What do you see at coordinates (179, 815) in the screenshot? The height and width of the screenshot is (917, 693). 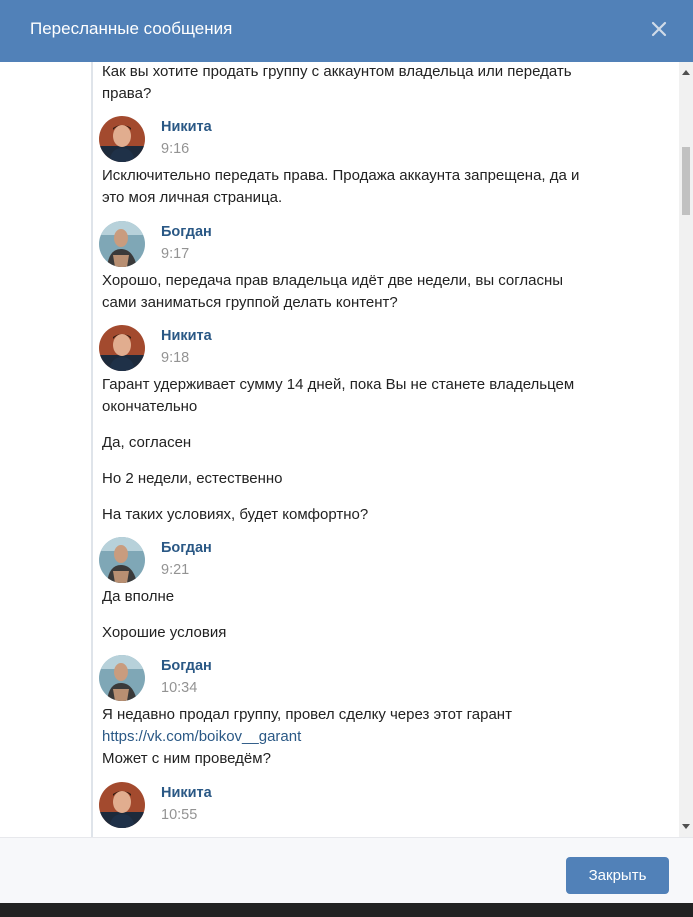 I see `message-time: 10:55` at bounding box center [179, 815].